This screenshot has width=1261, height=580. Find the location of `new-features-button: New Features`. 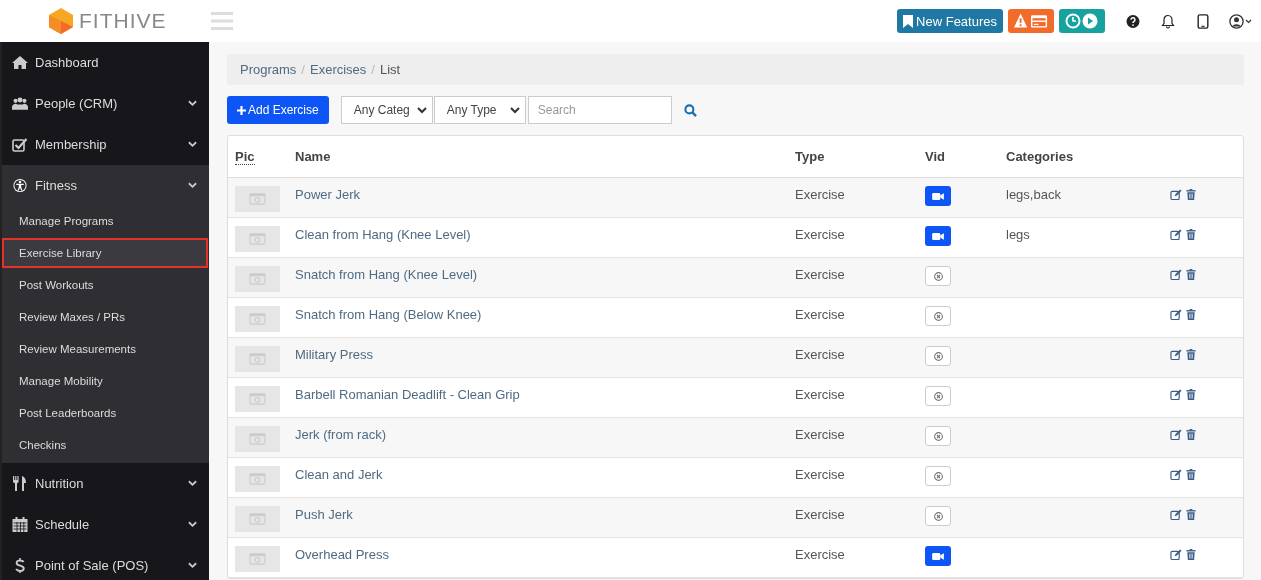

new-features-button: New Features is located at coordinates (950, 21).